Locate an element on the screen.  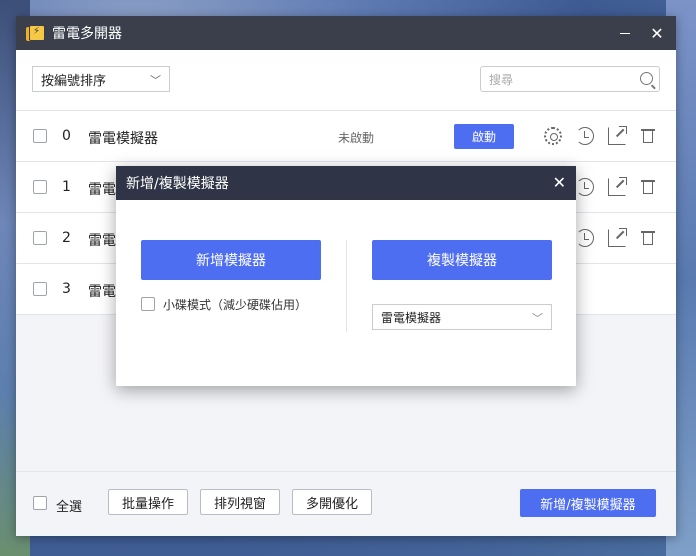
copy-emulator-button: 複製模擬器 is located at coordinates (462, 260).